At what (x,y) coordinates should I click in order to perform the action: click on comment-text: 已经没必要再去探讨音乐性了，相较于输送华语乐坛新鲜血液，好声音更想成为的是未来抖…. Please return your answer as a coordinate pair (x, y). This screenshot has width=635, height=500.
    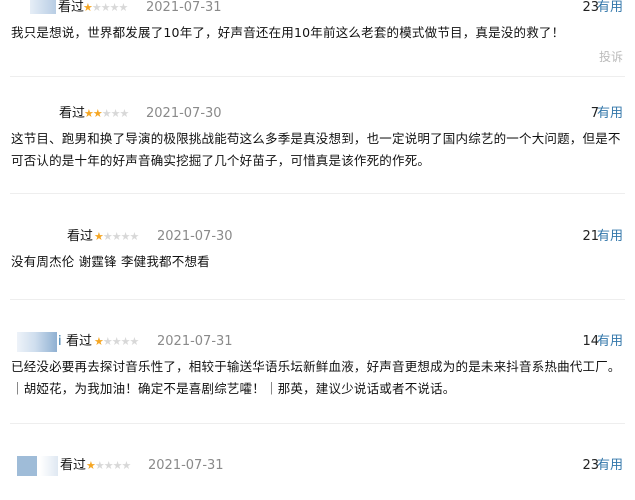
    Looking at the image, I should click on (316, 377).